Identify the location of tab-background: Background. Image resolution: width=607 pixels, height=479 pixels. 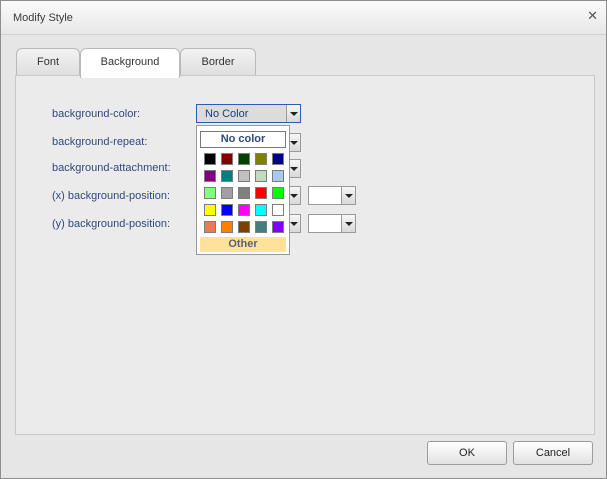
(130, 63).